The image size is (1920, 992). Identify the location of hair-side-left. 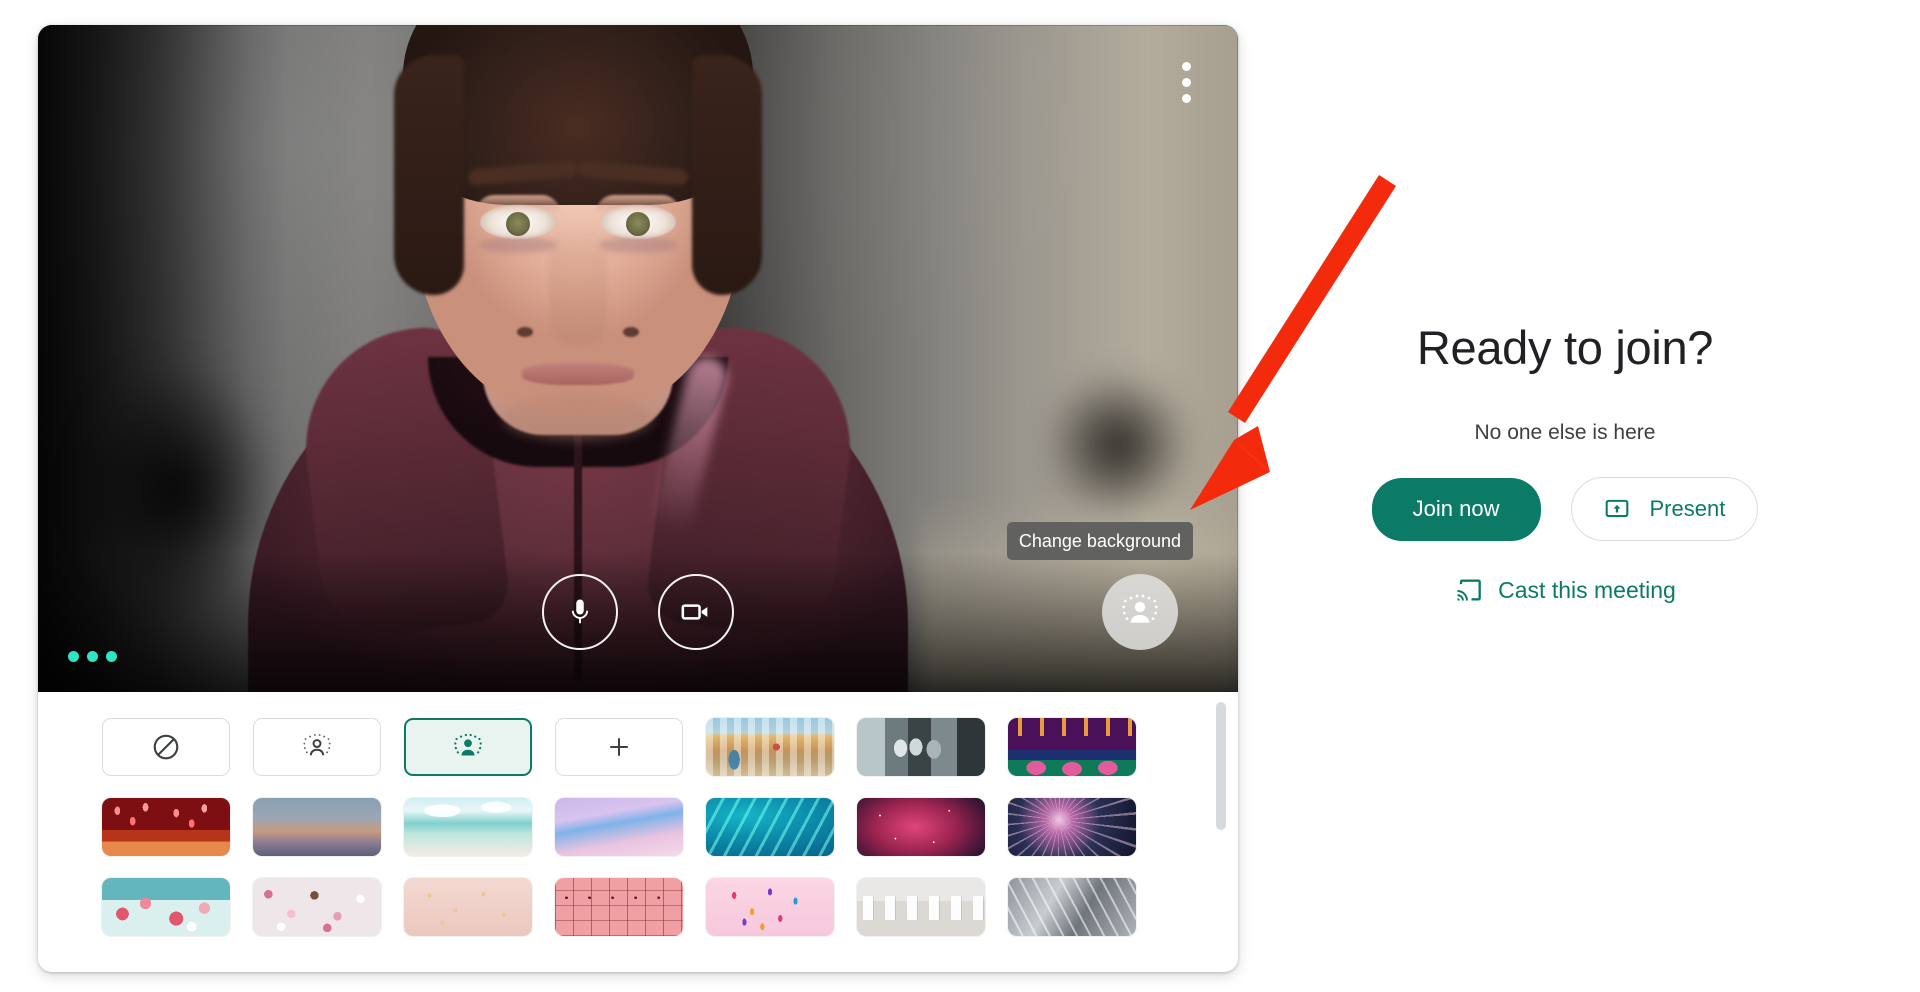
(429, 175).